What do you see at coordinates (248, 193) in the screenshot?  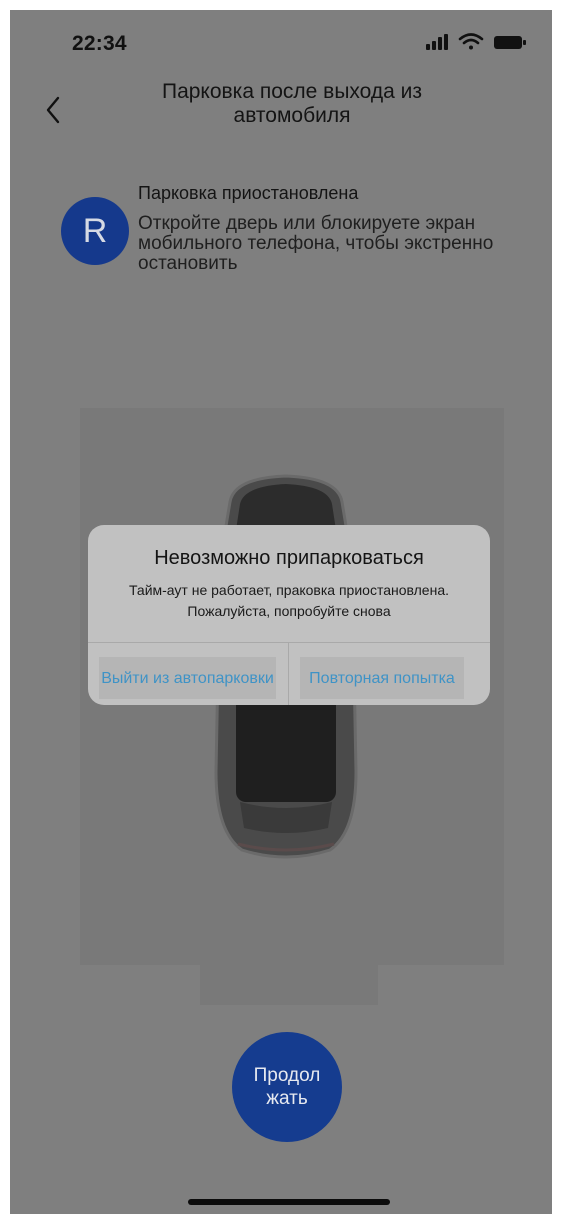 I see `parking-status-title: Парковка приостановлена` at bounding box center [248, 193].